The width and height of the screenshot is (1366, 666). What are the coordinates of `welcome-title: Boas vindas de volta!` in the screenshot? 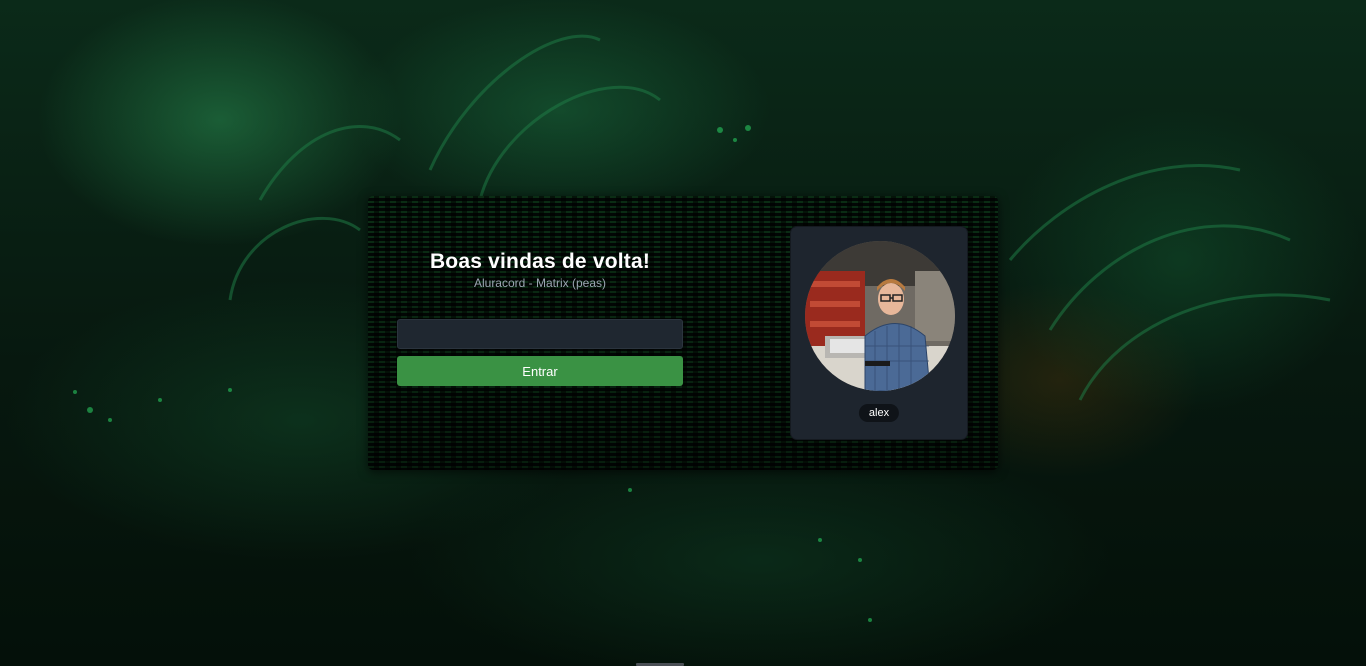 It's located at (540, 261).